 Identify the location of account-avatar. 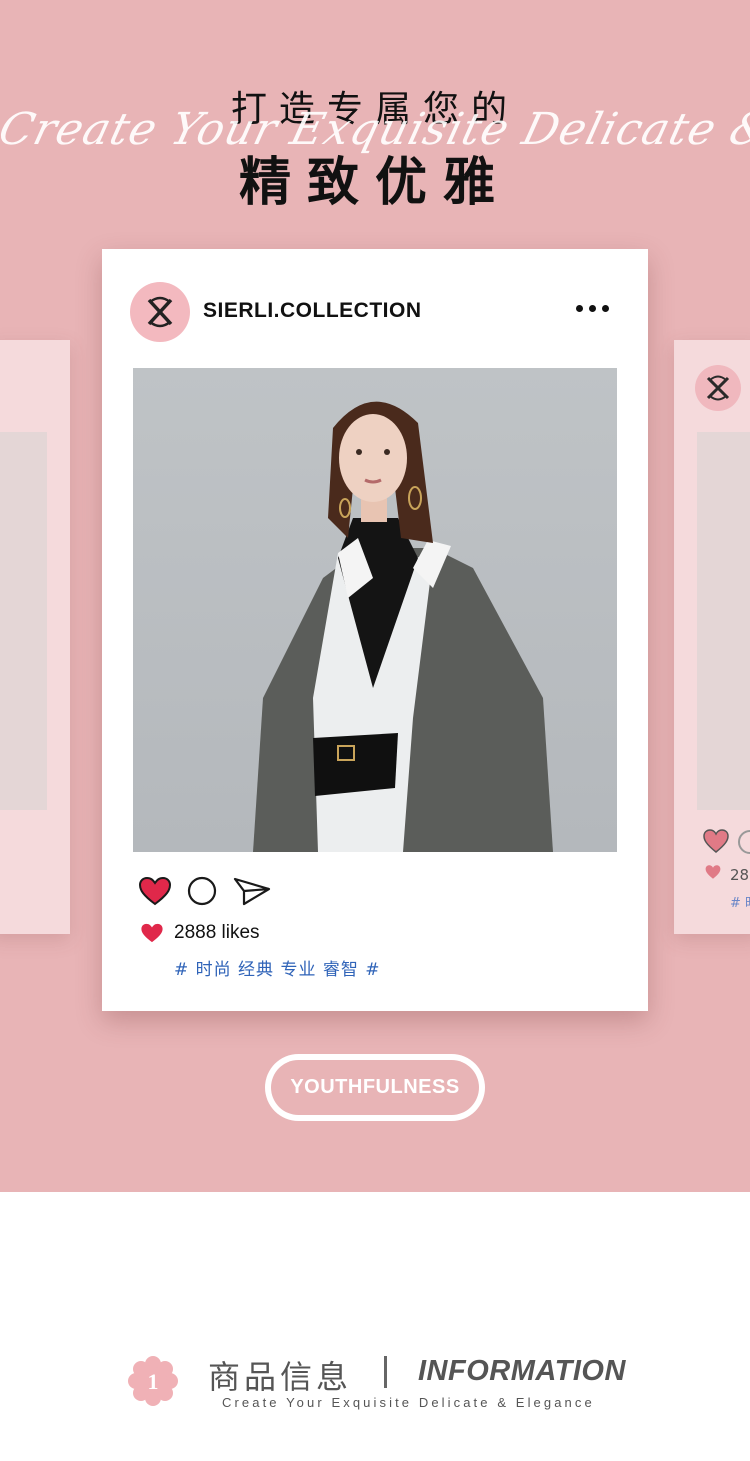
(160, 312).